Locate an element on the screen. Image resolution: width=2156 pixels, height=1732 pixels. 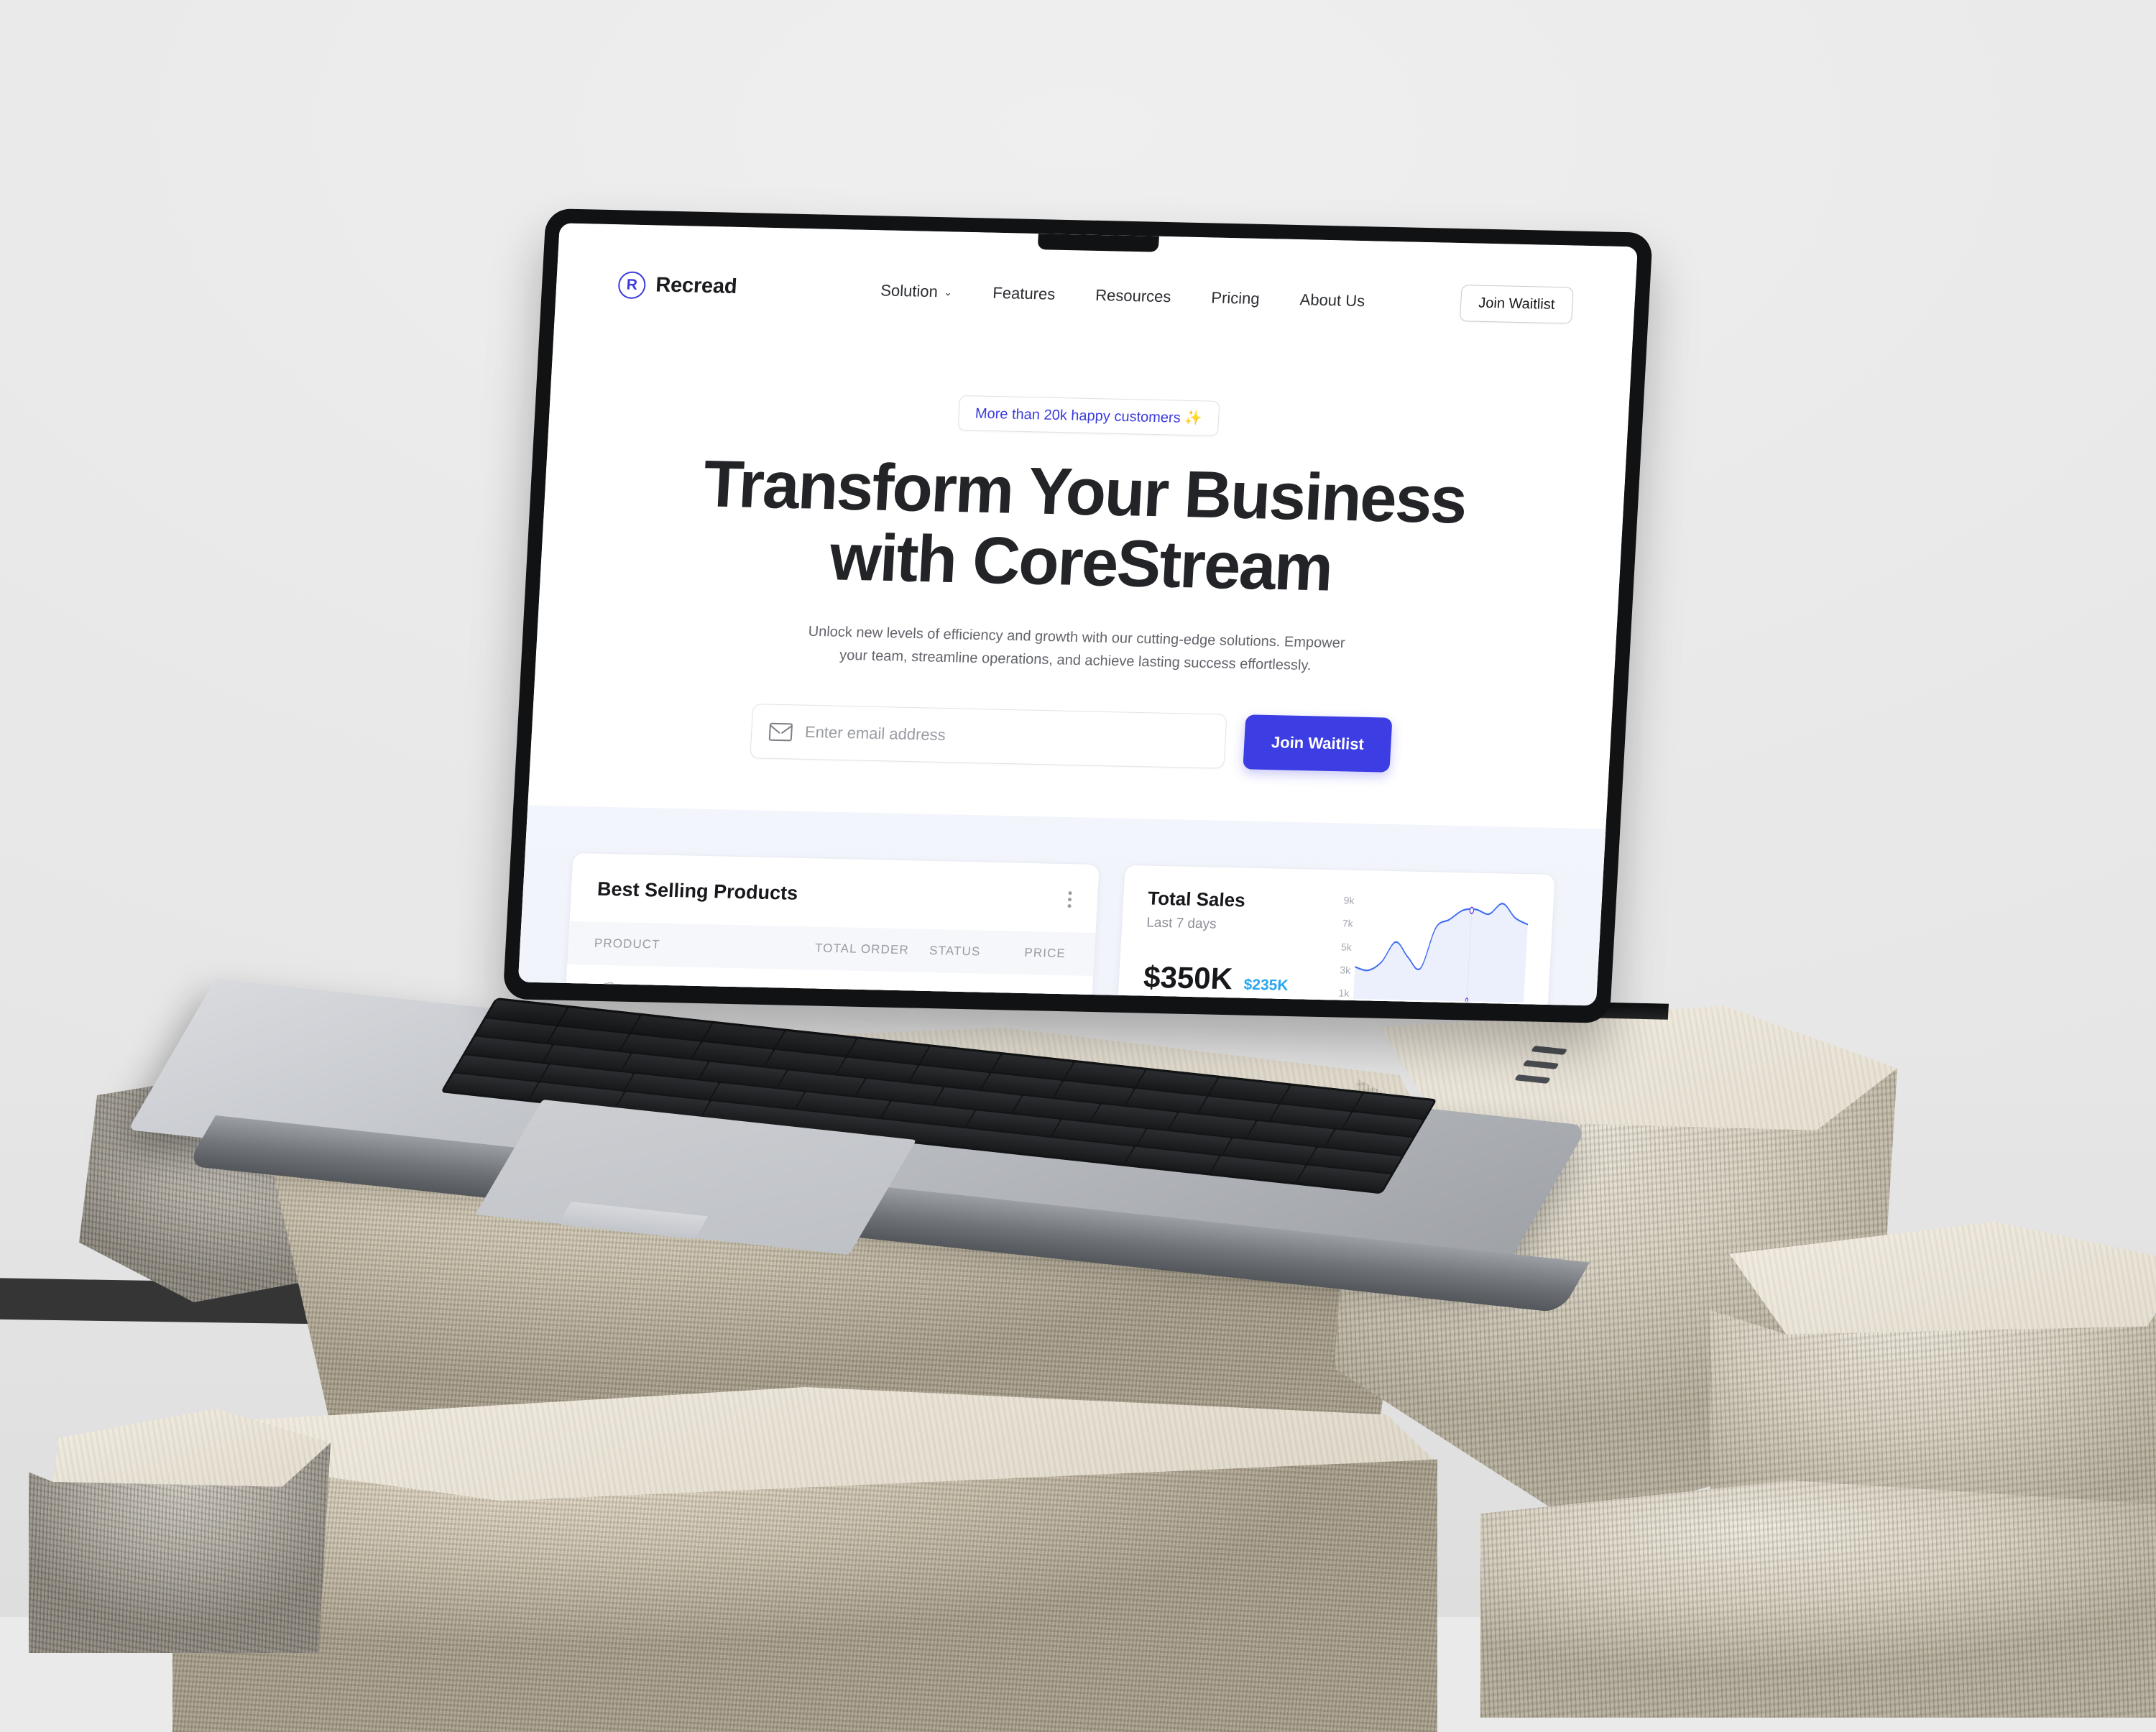
sales-area-chart: 9k 7k 5k 3k 1k is located at coordinates (1425, 948).